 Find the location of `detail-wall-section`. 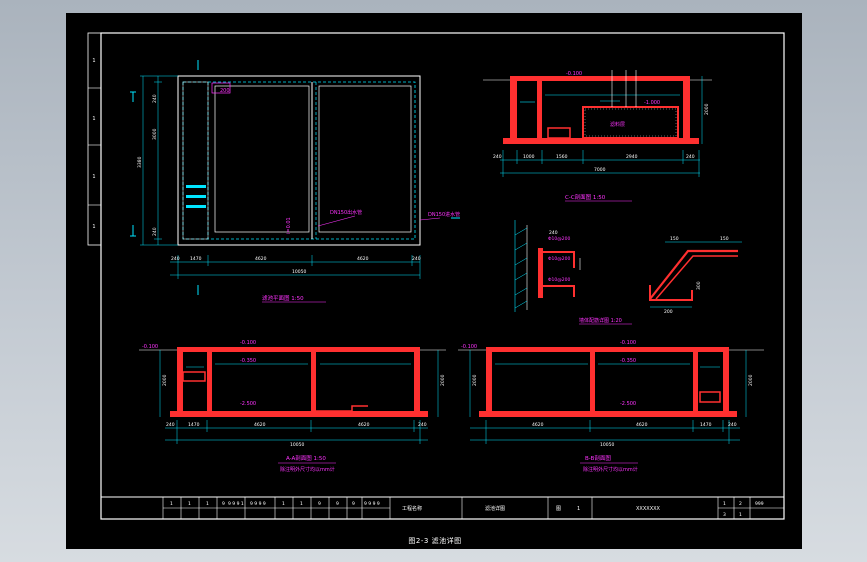

detail-wall-section is located at coordinates (540, 273).